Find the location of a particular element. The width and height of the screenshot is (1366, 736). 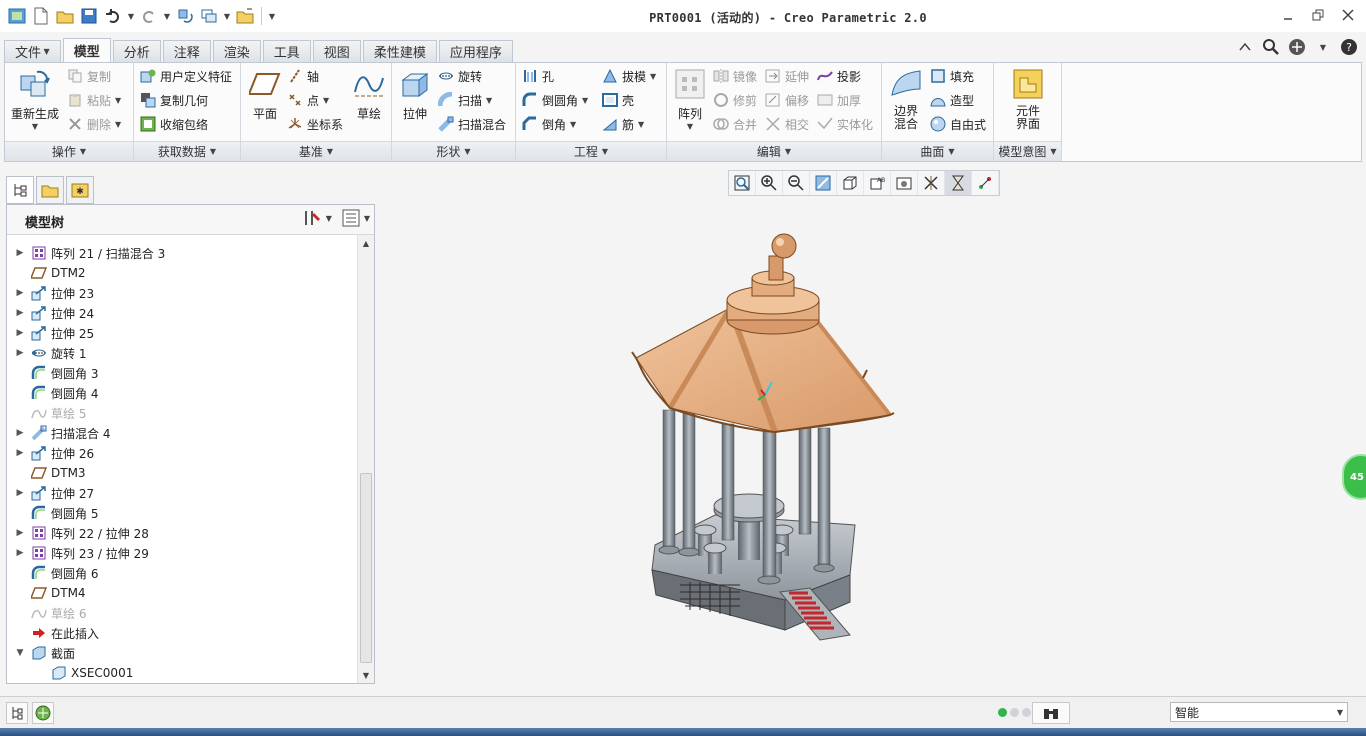

round-button: 倒圆角 ▼ is located at coordinates (555, 100).